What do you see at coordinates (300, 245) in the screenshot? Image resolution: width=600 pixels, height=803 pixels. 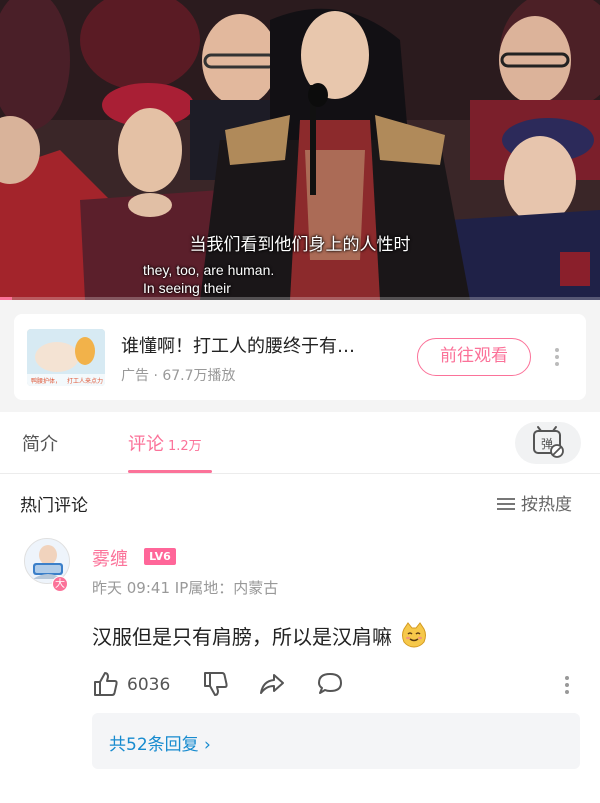 I see `subtitle-chinese: 当我们看到他们身上的人性时` at bounding box center [300, 245].